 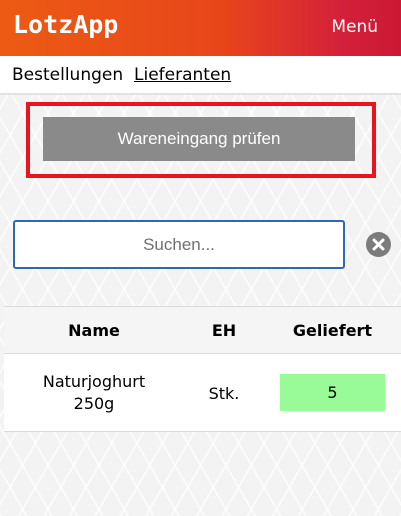 I want to click on menu-button: Menü, so click(x=354, y=27).